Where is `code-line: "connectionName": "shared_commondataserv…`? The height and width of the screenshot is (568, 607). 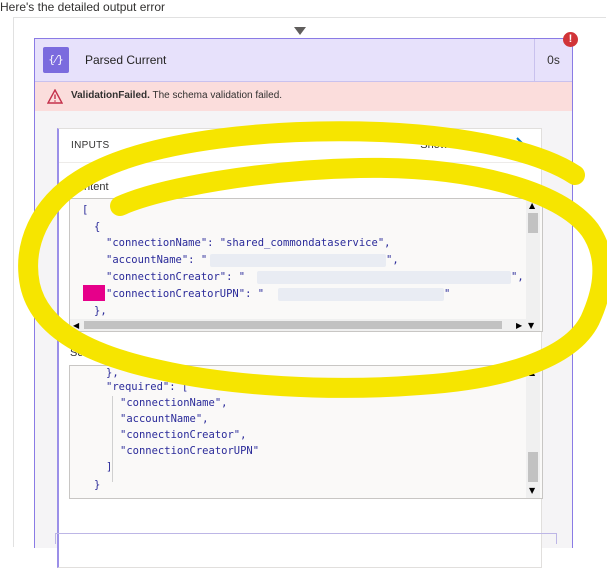 code-line: "connectionName": "shared_commondataserv… is located at coordinates (248, 243).